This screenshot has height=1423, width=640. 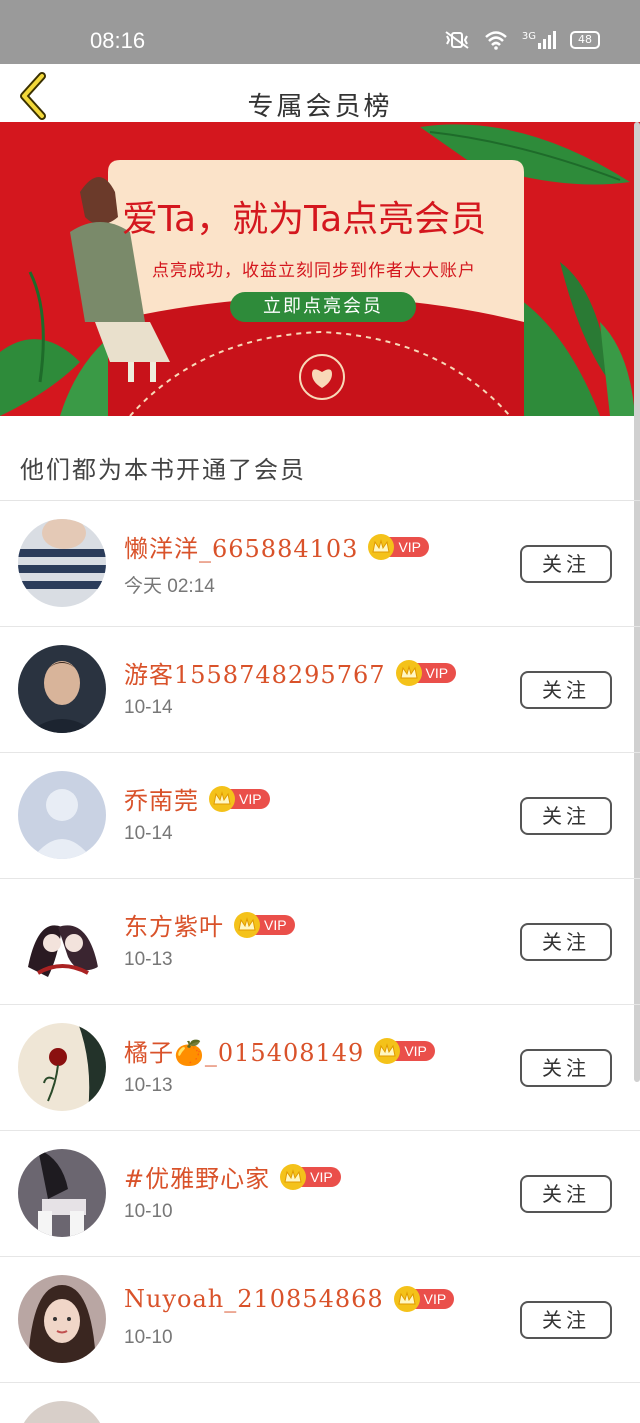 I want to click on member-row: 乔南莞 VIP 10-14 关注, so click(x=320, y=816).